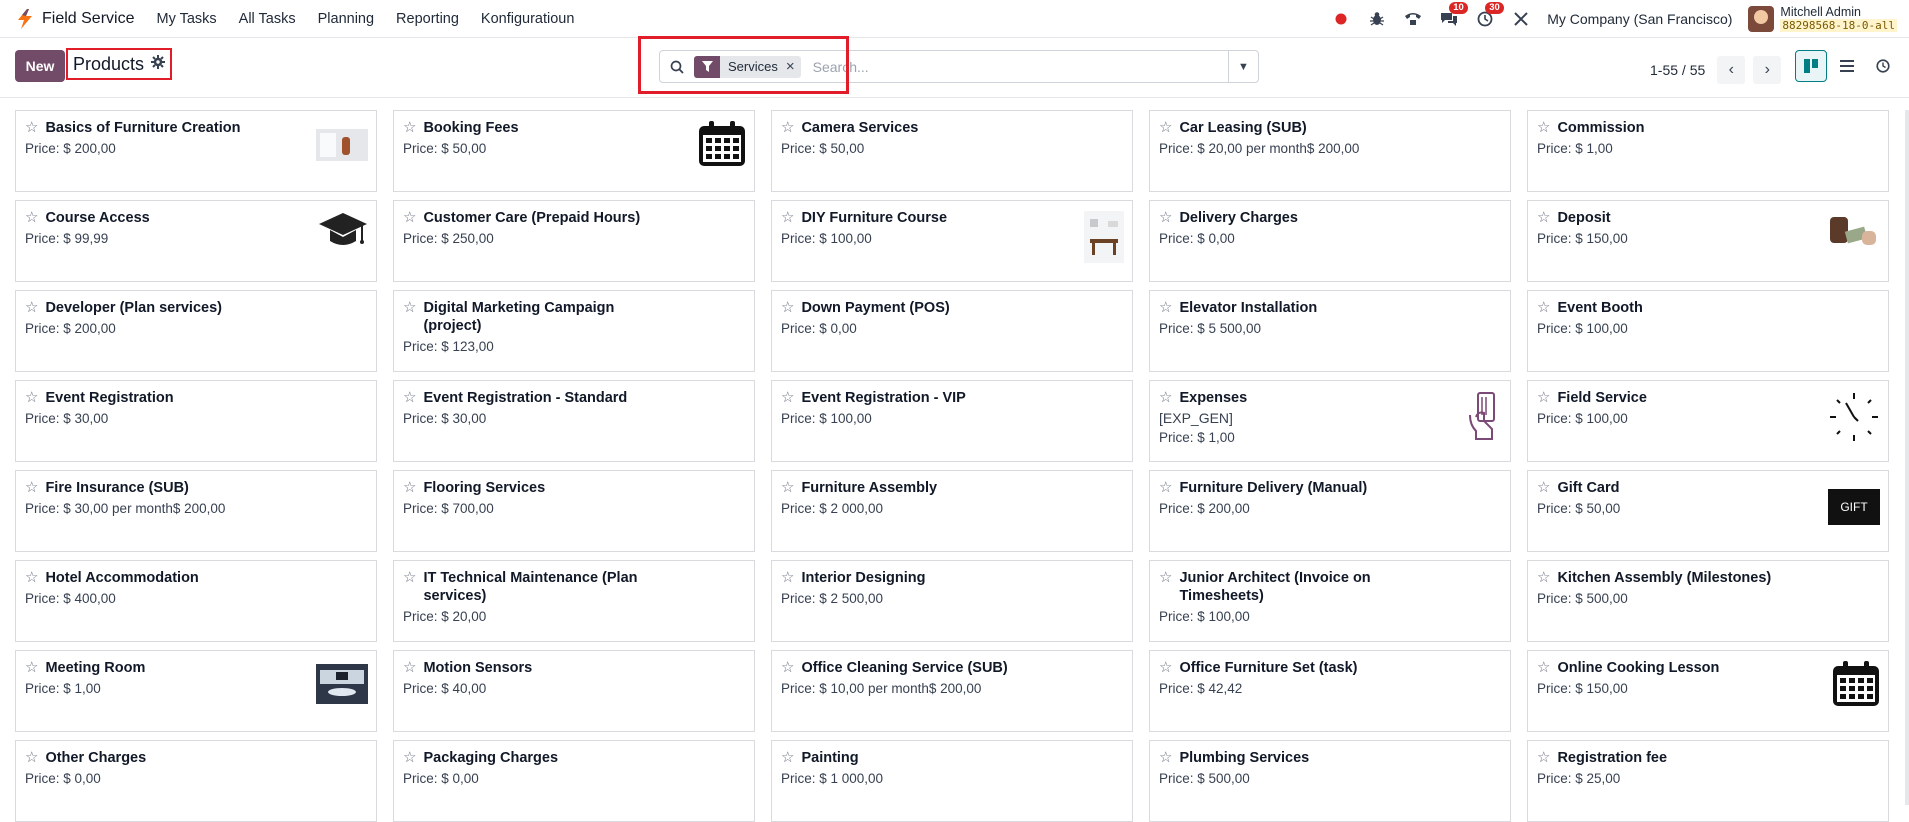 Image resolution: width=1909 pixels, height=822 pixels. I want to click on product-card: ☆ Meeting Room Price: $ 1,00, so click(196, 691).